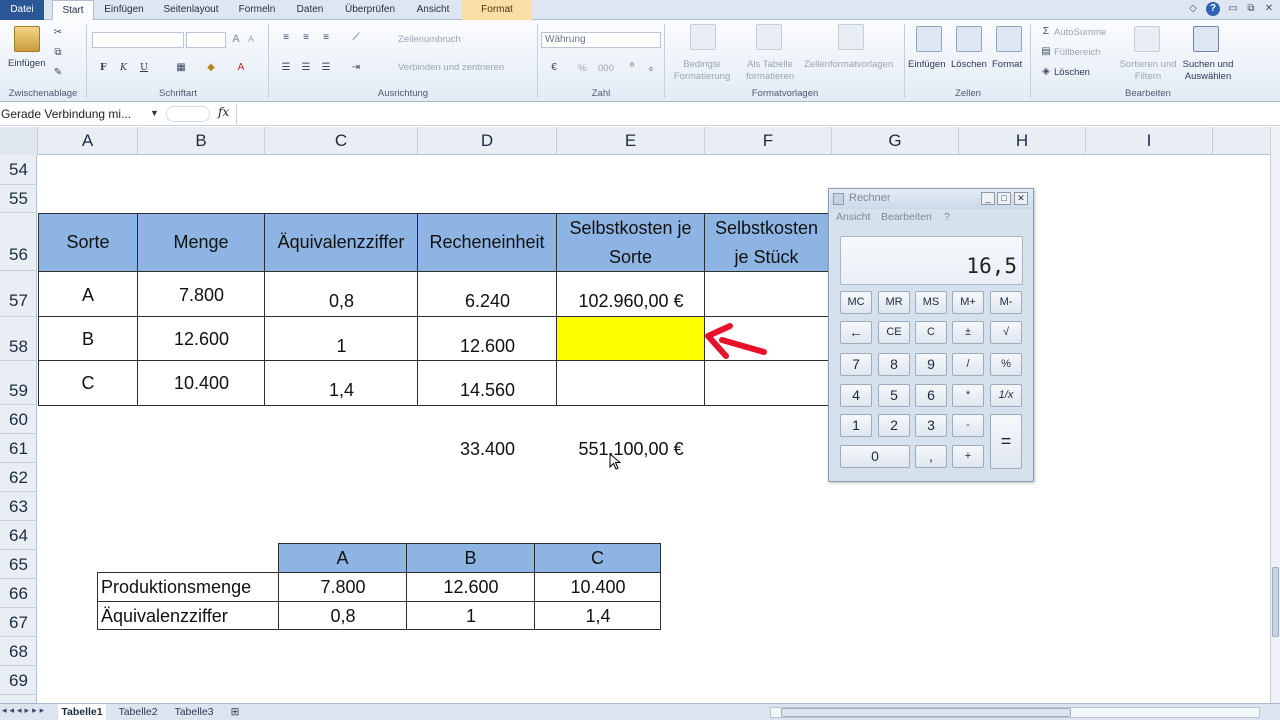 The height and width of the screenshot is (720, 1280). Describe the element at coordinates (1193, 9) in the screenshot. I see `minimize-ribbon-icon: ◇` at that location.